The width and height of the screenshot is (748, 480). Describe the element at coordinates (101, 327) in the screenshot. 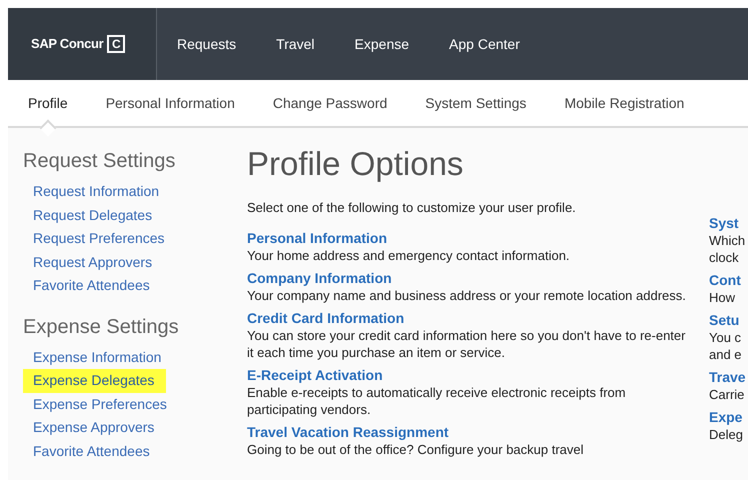

I see `sidebar-heading: Expense Settings` at that location.